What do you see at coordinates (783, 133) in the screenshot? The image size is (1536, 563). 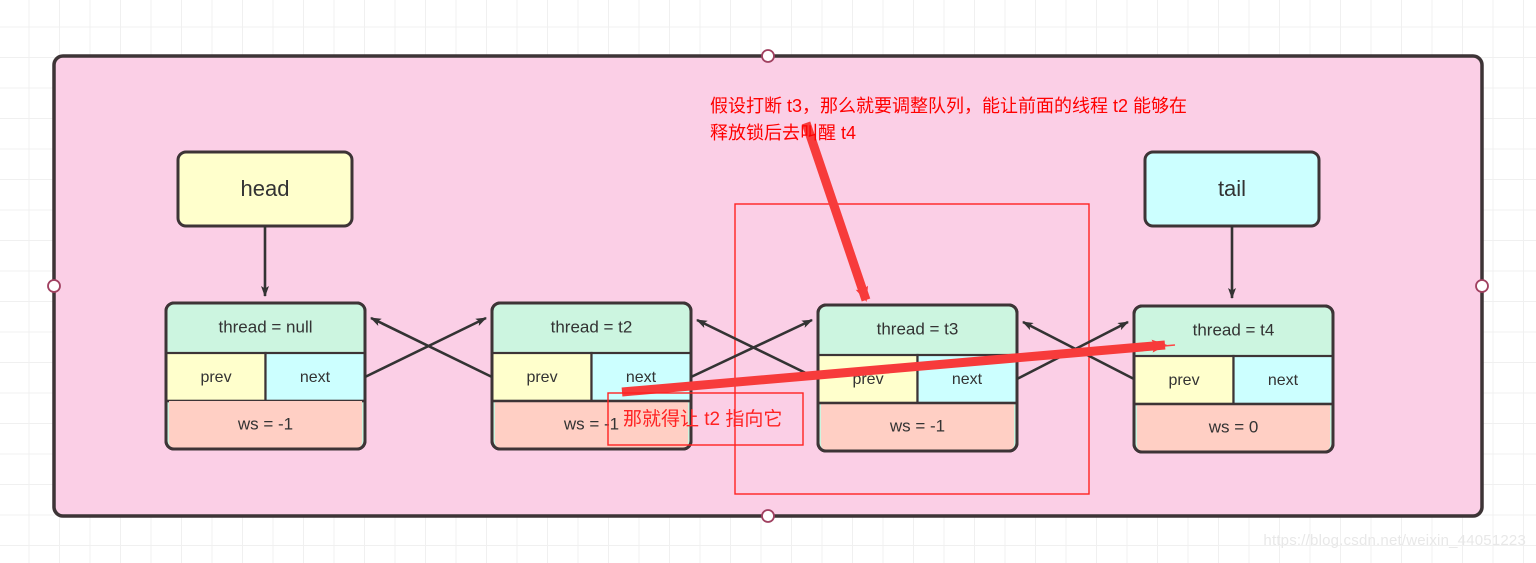 I see `main-annotation-line-2: 释放锁后去叫醒 t4` at bounding box center [783, 133].